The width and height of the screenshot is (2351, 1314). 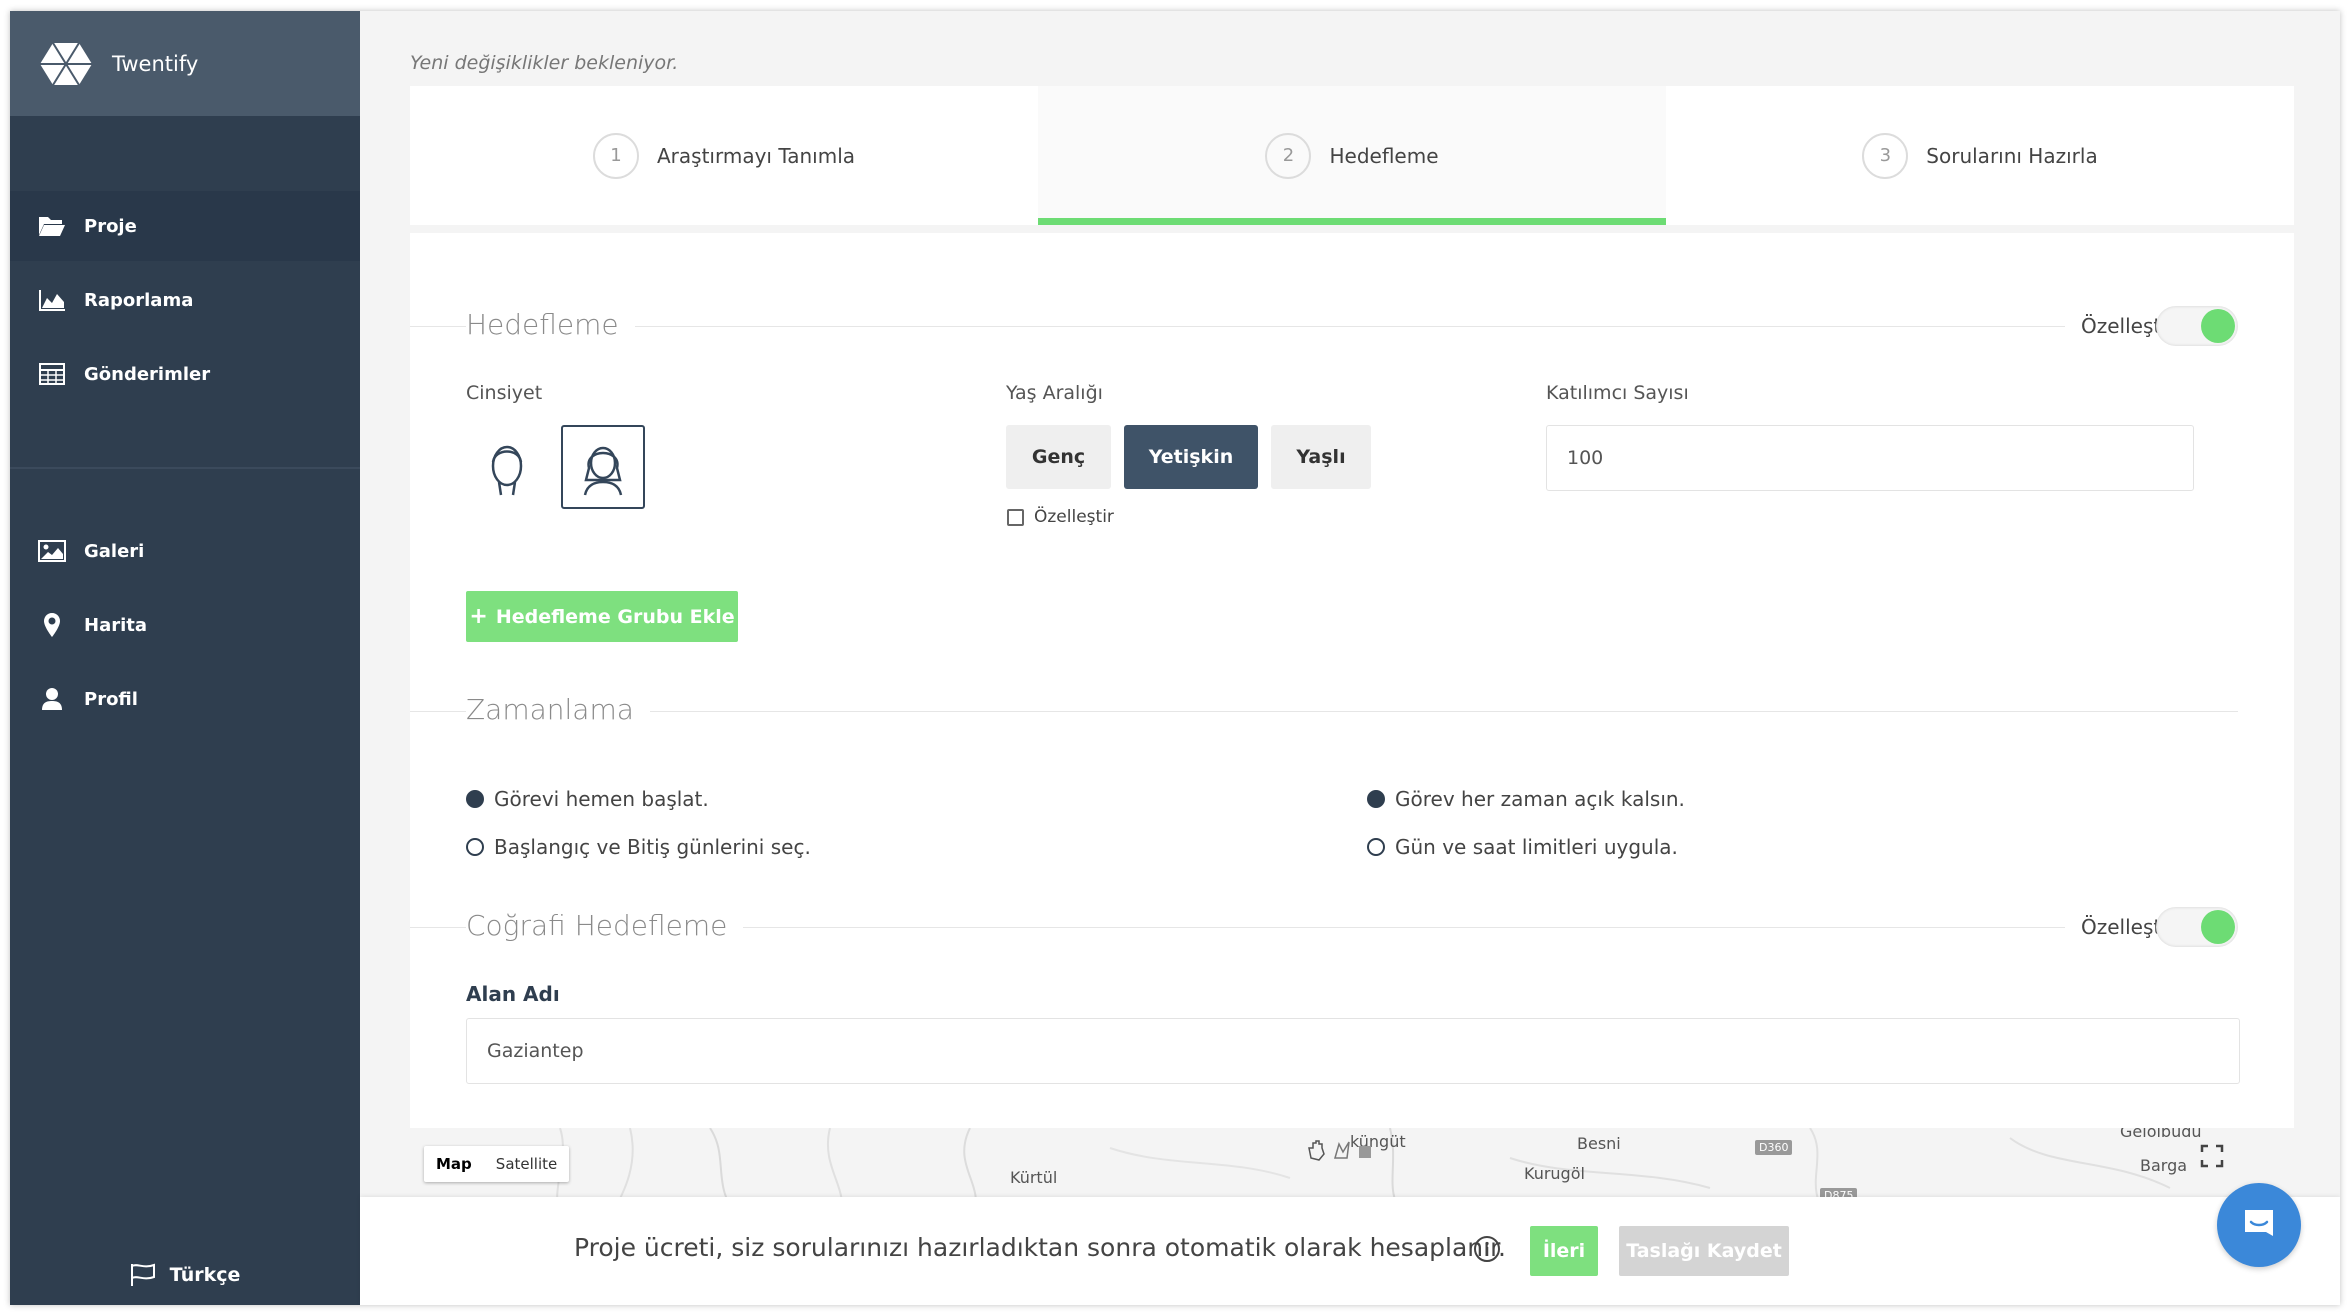 I want to click on user-icon, so click(x=52, y=699).